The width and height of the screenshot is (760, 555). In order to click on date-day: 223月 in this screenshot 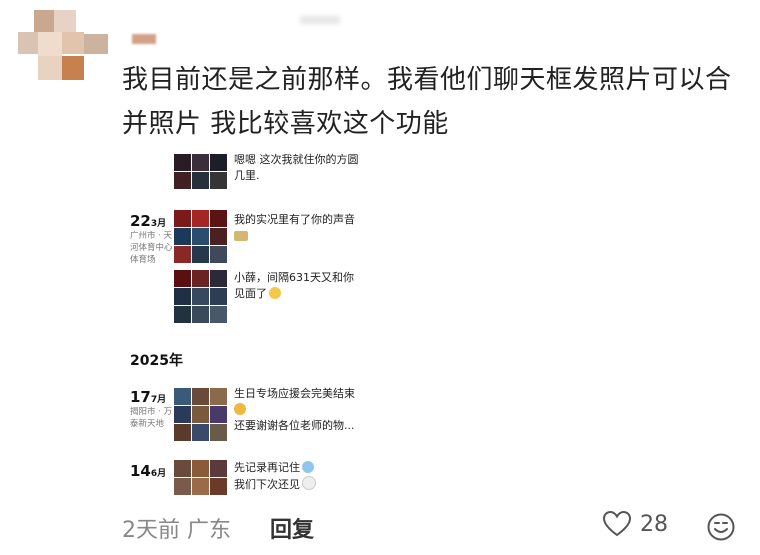, I will do `click(148, 221)`.